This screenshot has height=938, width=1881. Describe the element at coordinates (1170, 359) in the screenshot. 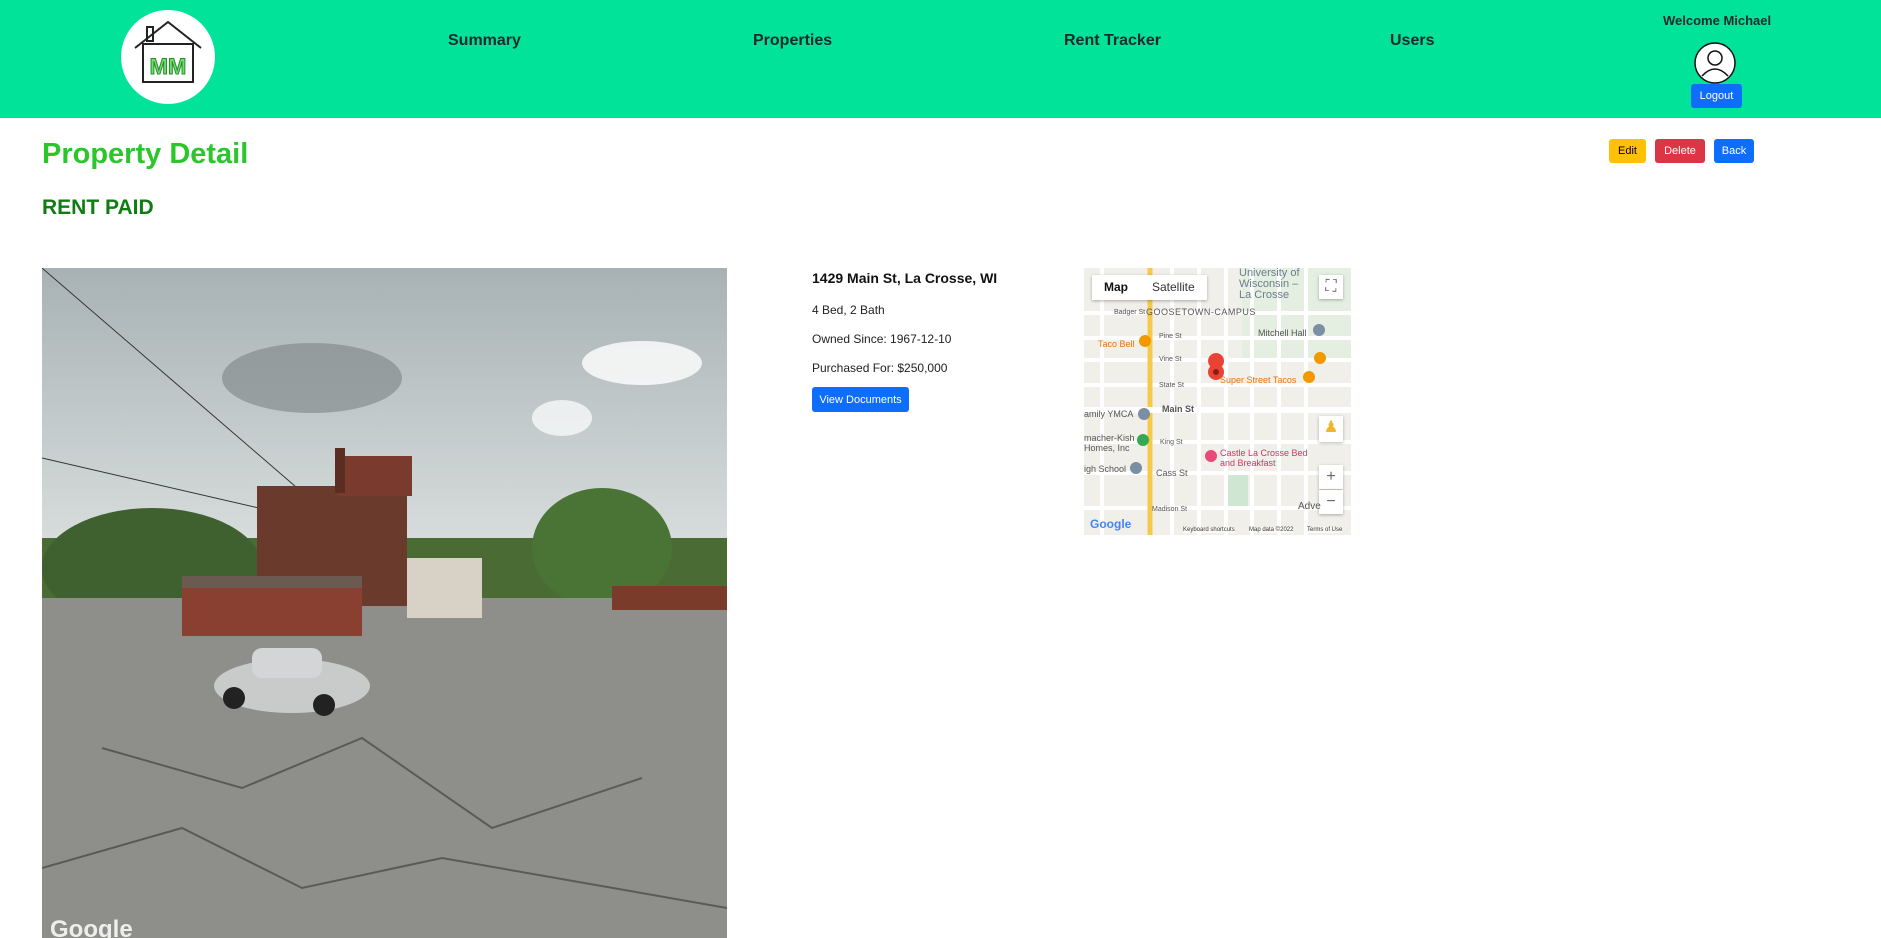

I see `map-label-vine-st: Vine St` at that location.